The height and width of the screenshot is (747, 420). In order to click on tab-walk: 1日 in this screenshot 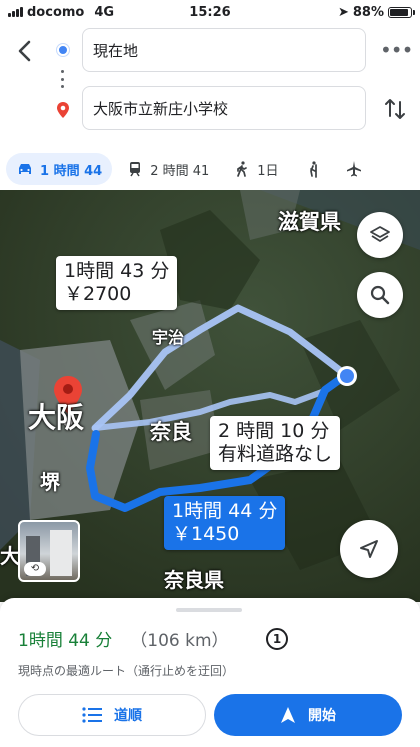, I will do `click(255, 169)`.